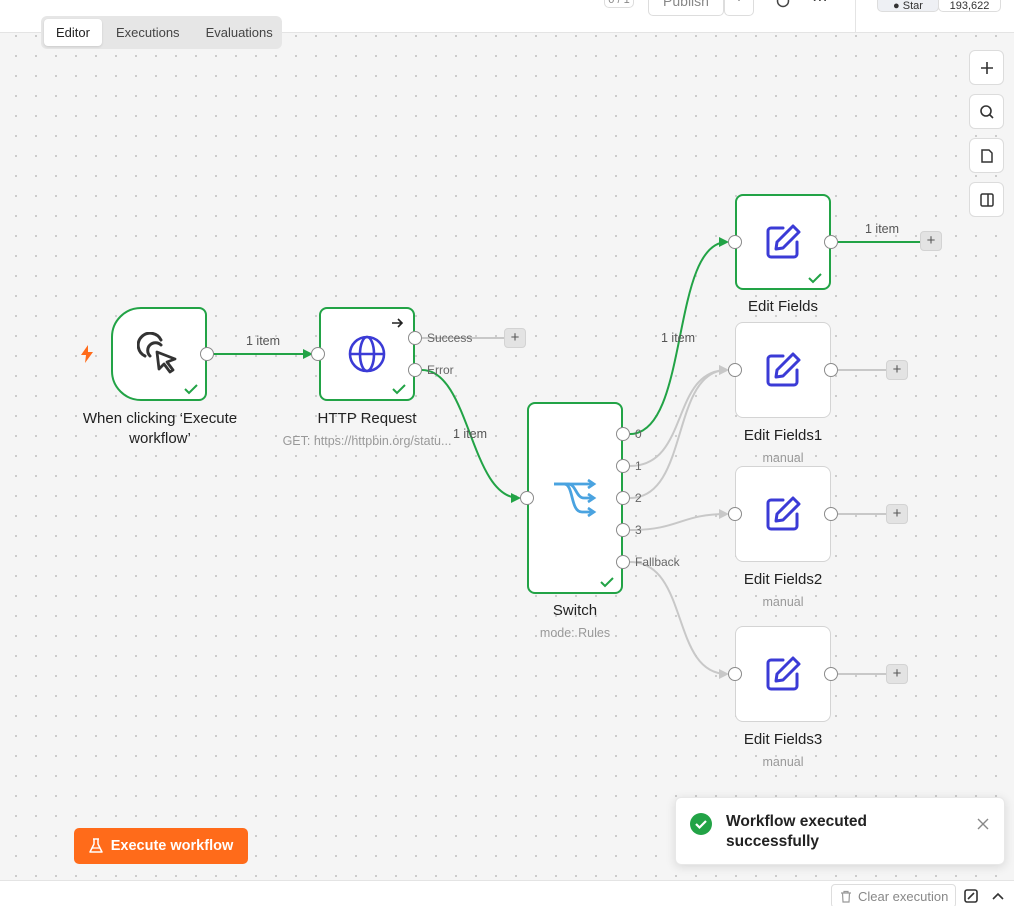 Image resolution: width=1014 pixels, height=906 pixels. I want to click on globe-icon, so click(367, 354).